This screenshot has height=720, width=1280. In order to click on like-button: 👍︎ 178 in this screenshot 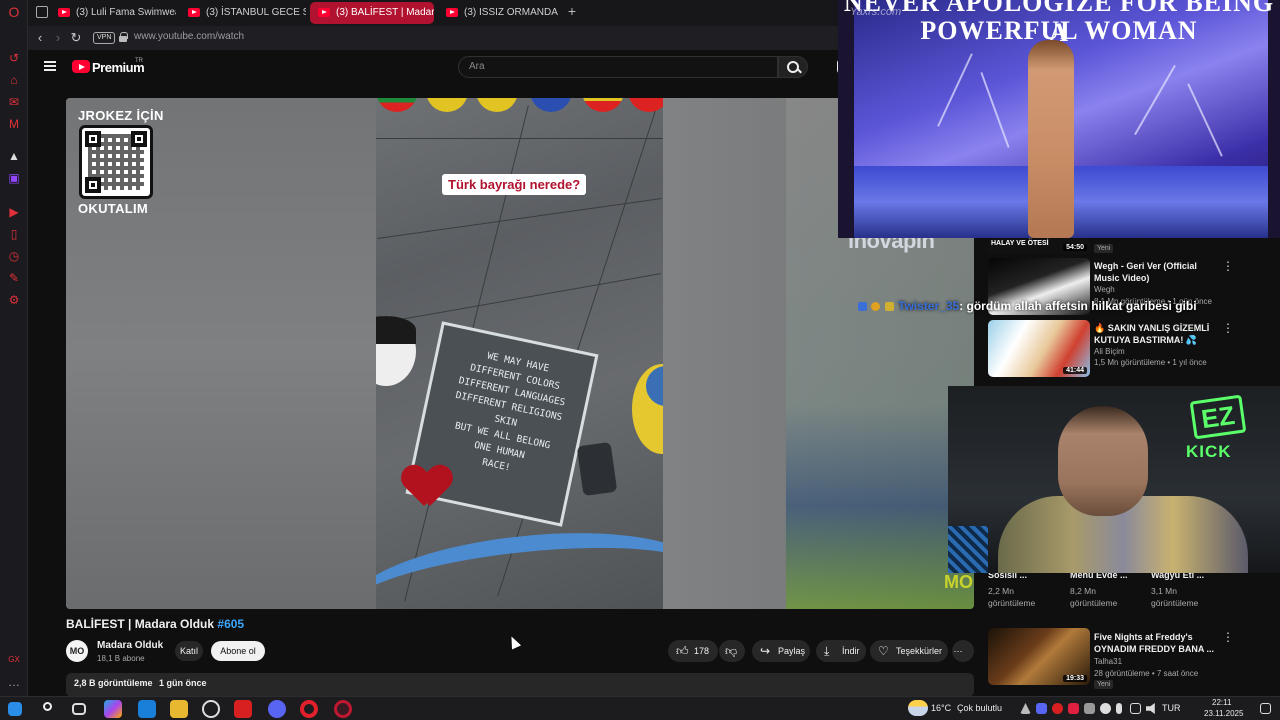, I will do `click(693, 651)`.